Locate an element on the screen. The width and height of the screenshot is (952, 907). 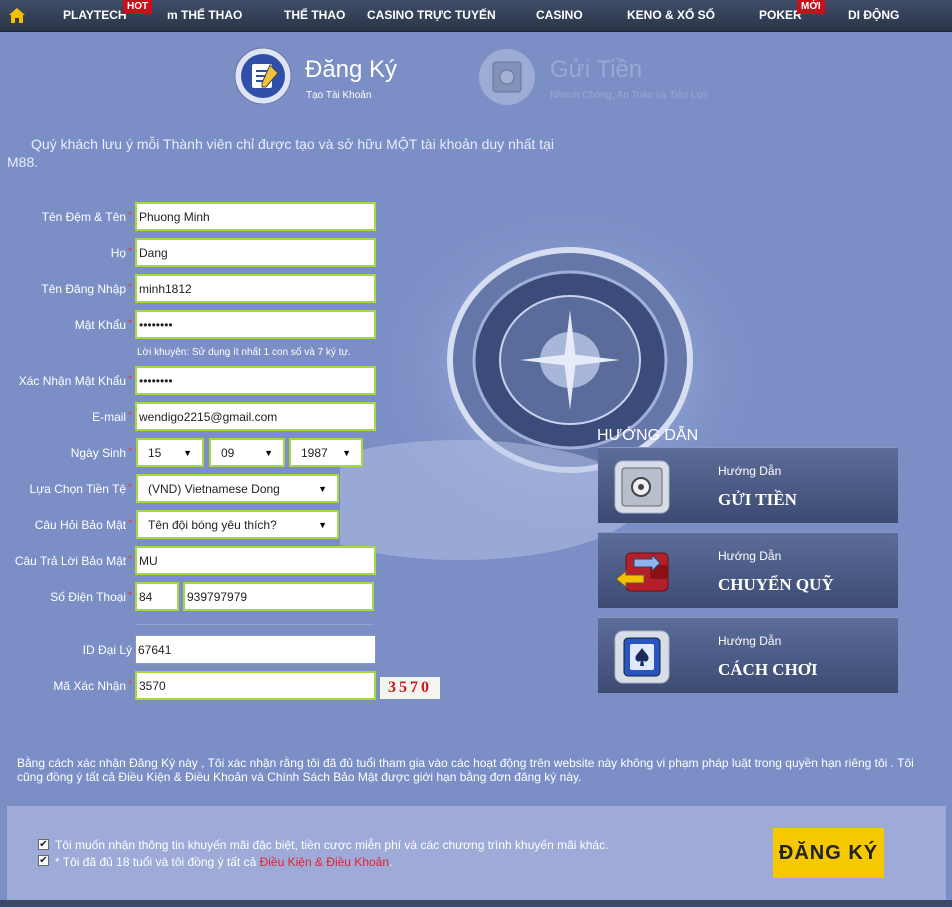
currency-label: Lựa Chọn Tiền Tệ * is located at coordinates (80, 489).